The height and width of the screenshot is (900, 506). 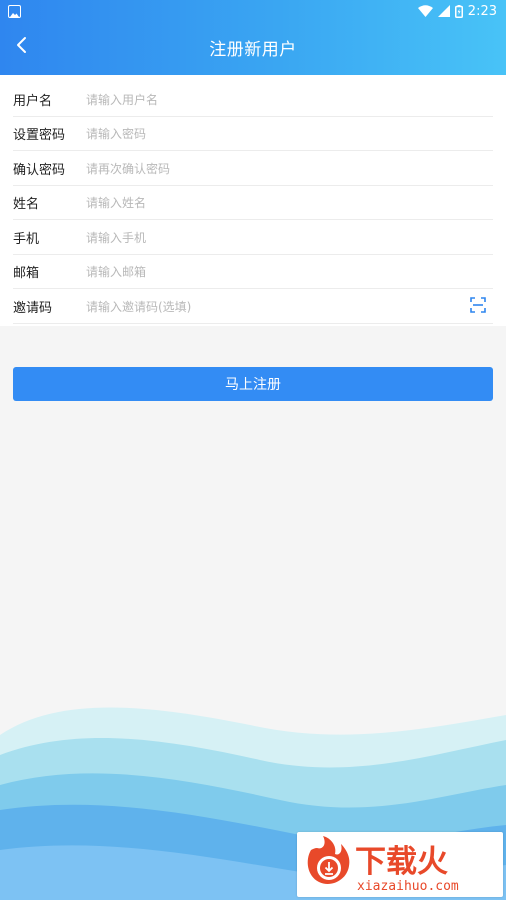 What do you see at coordinates (26, 273) in the screenshot?
I see `email-label: 邮箱` at bounding box center [26, 273].